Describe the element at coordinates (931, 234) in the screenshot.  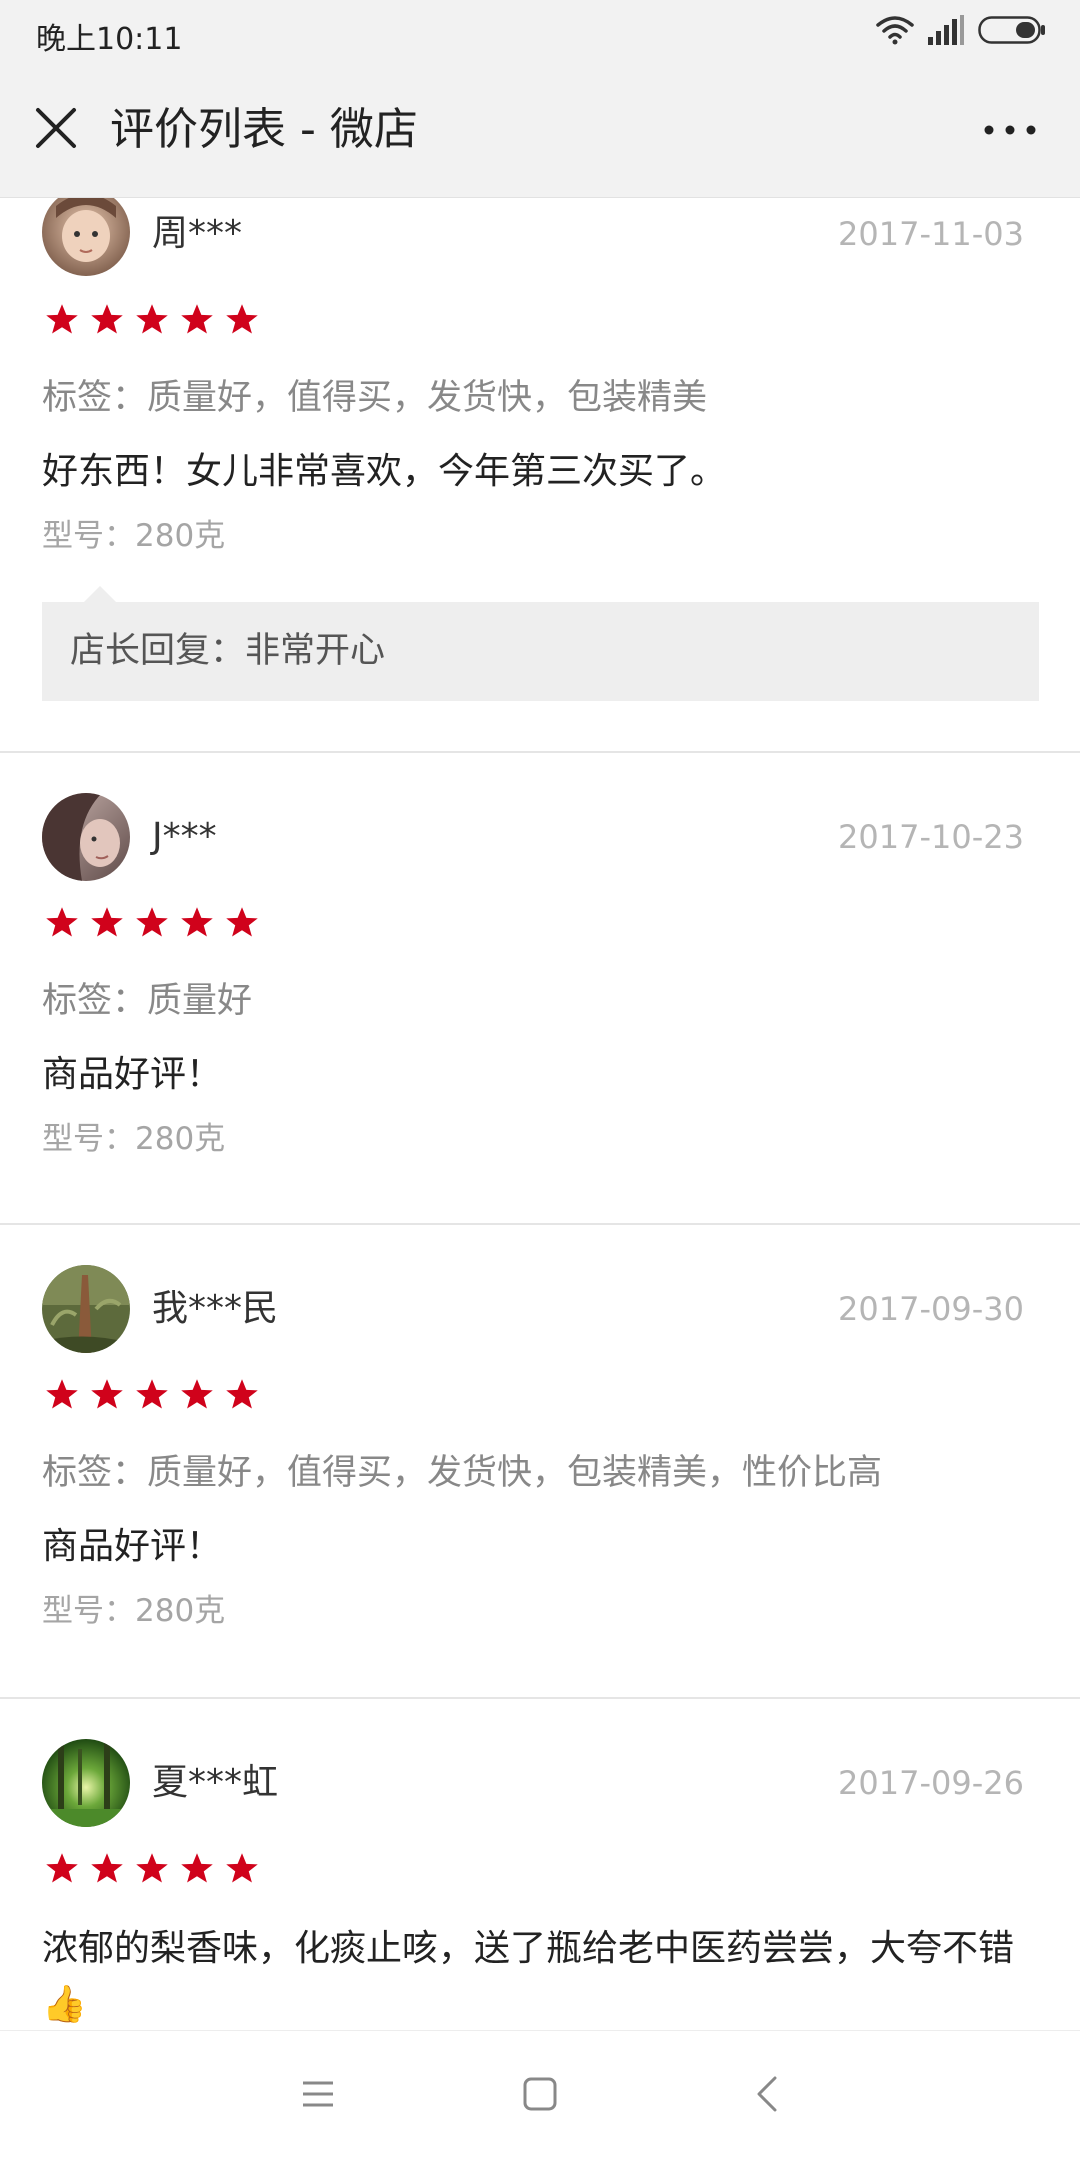
I see `review-date: 2017-11-03` at that location.